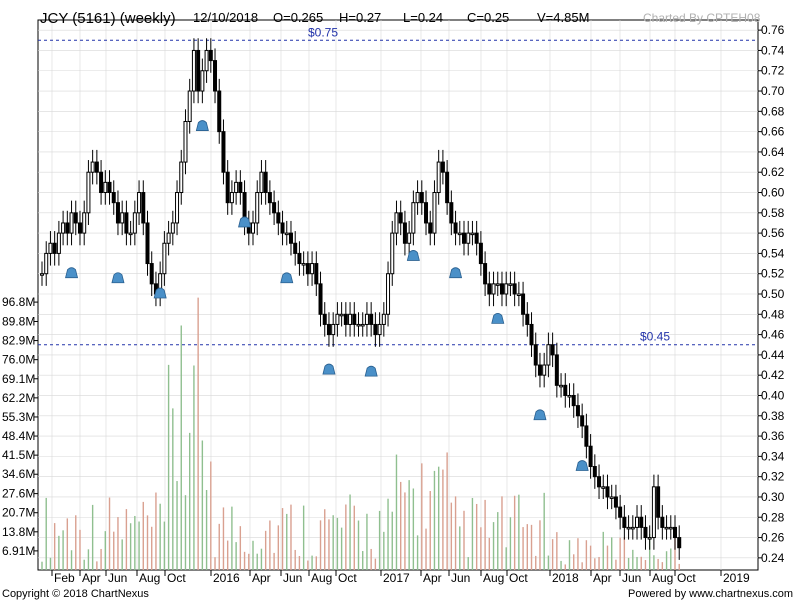  Describe the element at coordinates (773, 294) in the screenshot. I see `price-tick-label: 0.50` at that location.